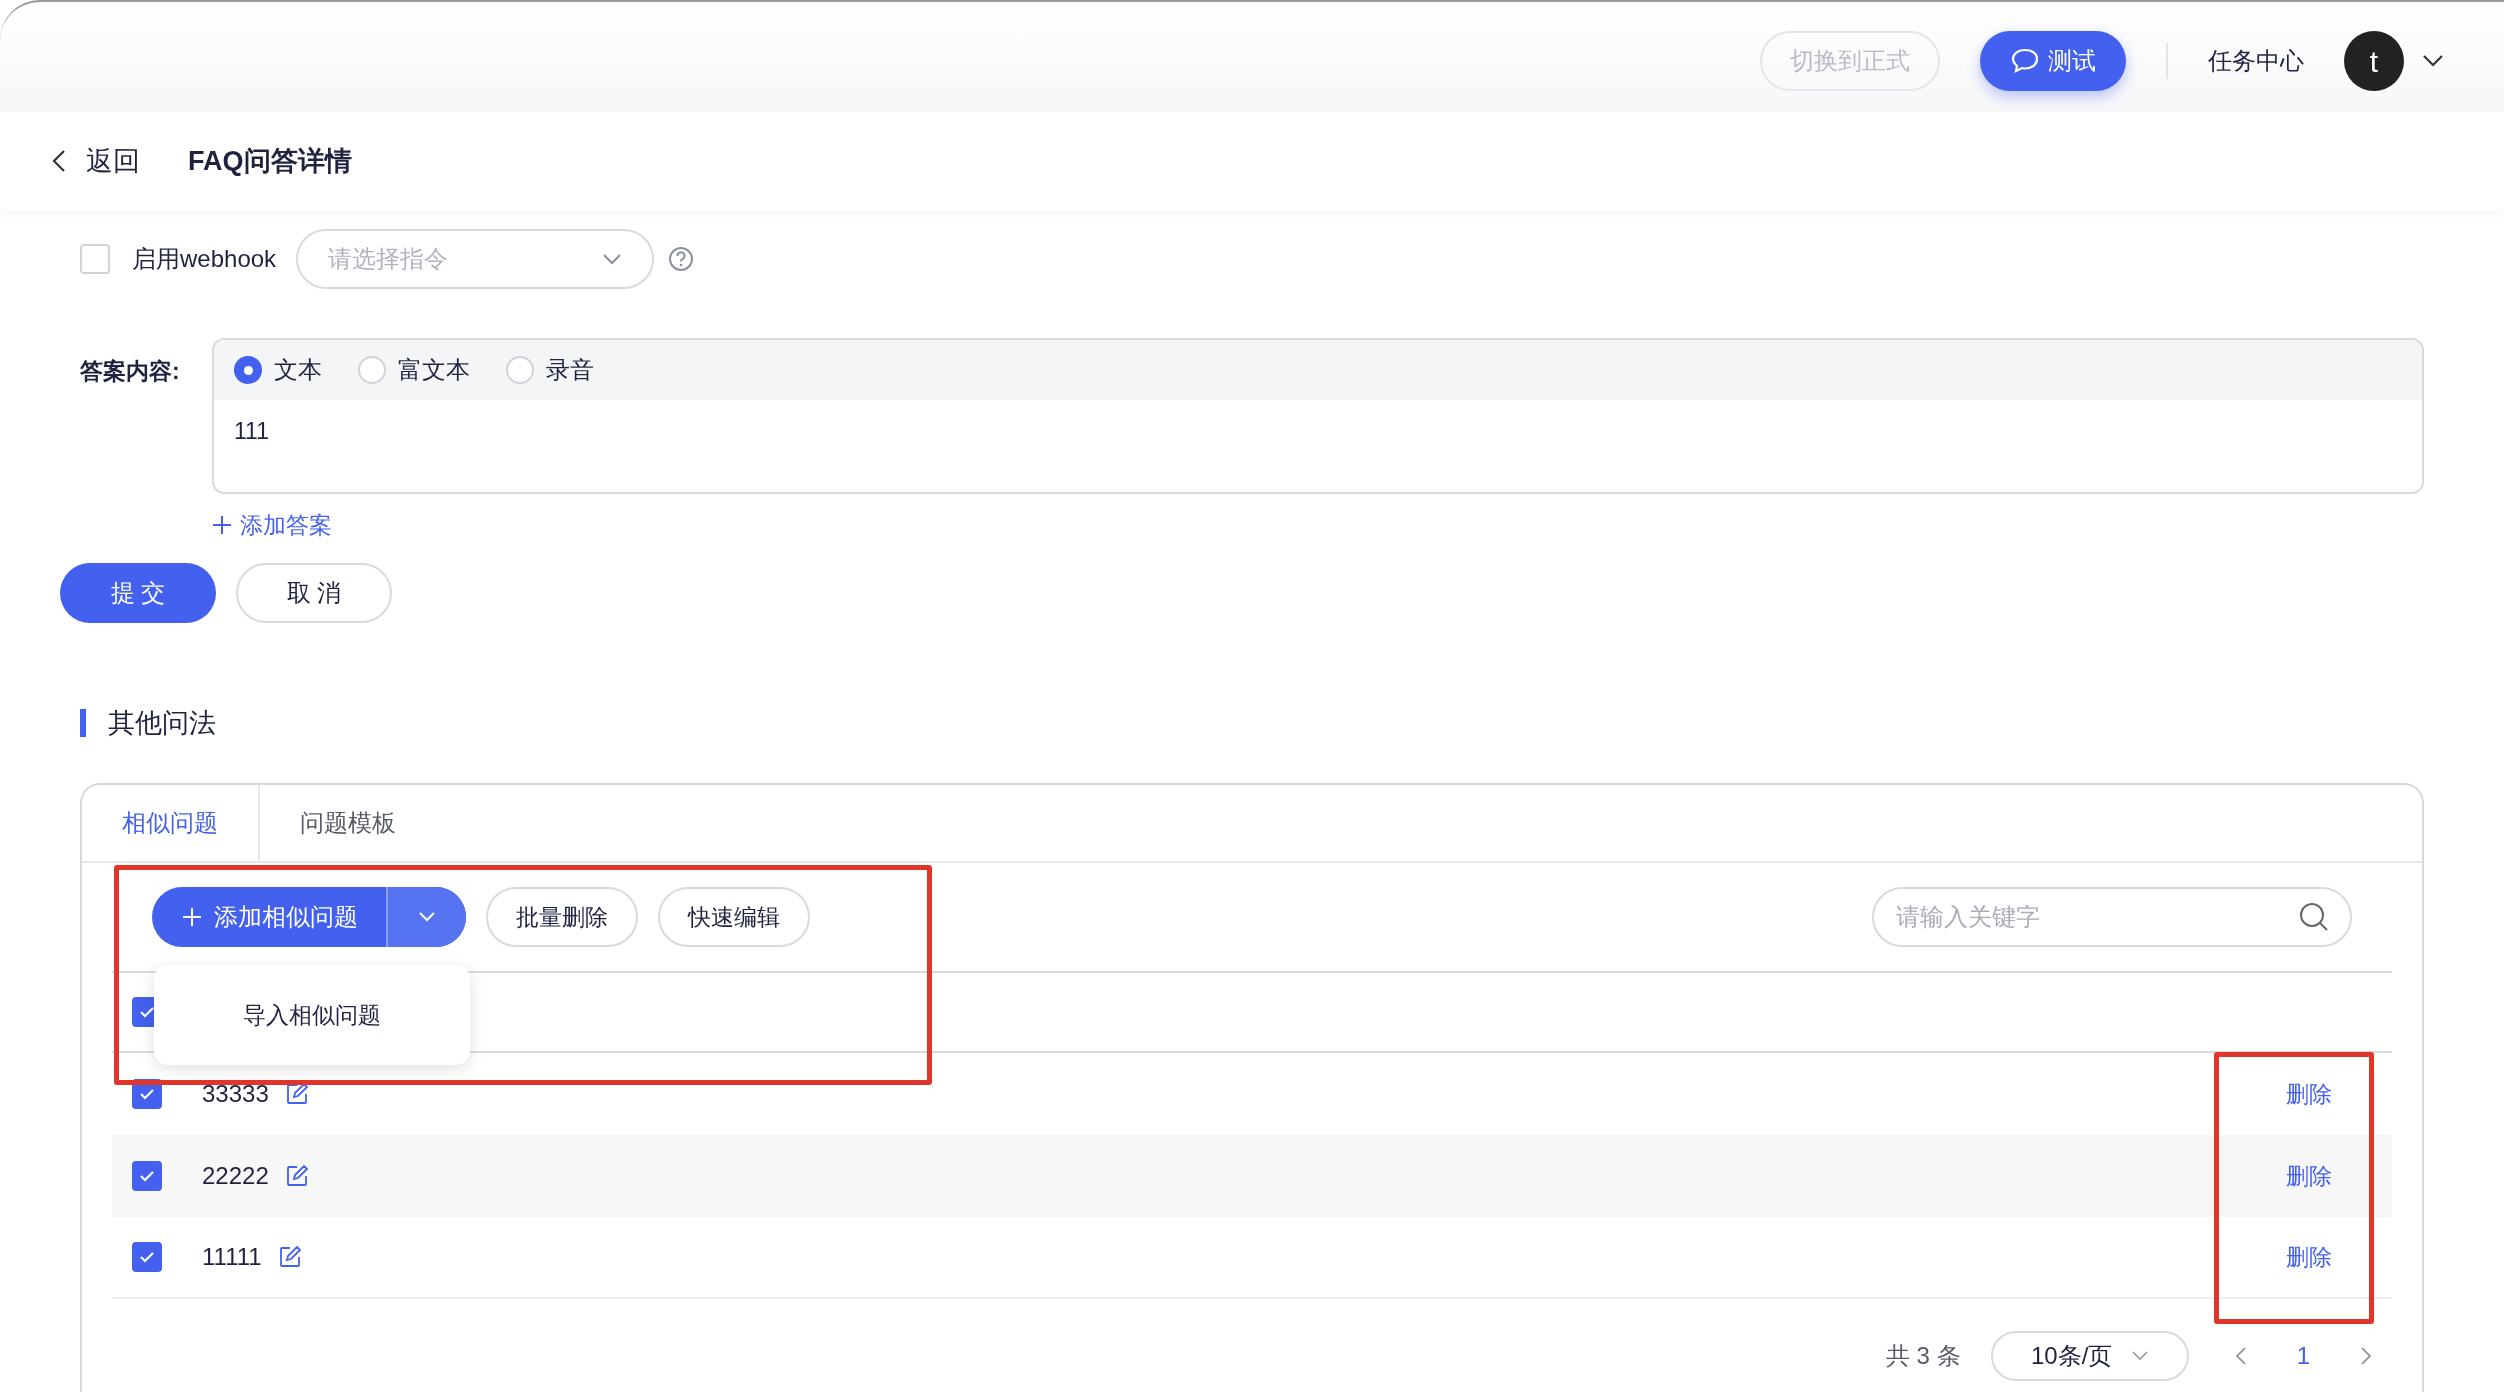 The width and height of the screenshot is (2504, 1392). Describe the element at coordinates (2366, 1356) in the screenshot. I see `next-page-icon` at that location.